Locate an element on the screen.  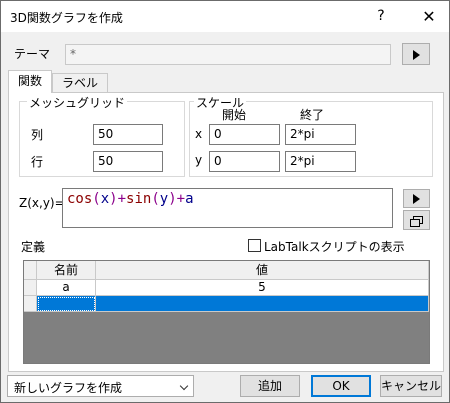
formula-token: cos is located at coordinates (80, 199).